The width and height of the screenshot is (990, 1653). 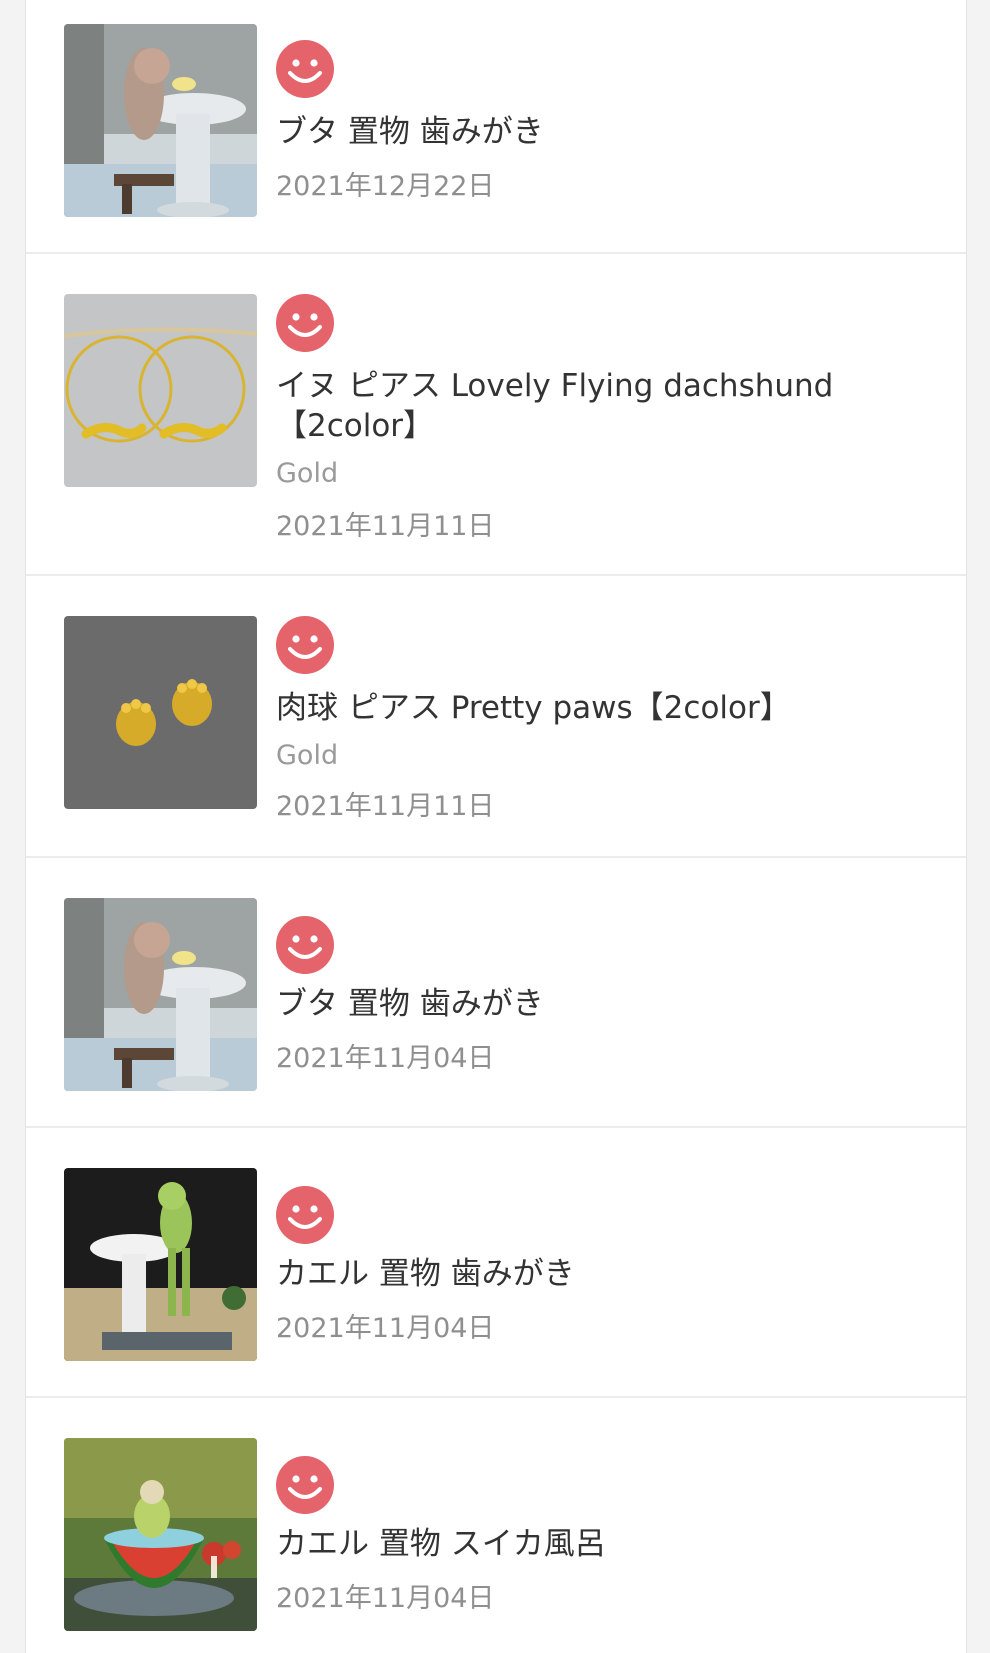 What do you see at coordinates (385, 186) in the screenshot?
I see `purchase-date: 2021年12月22日` at bounding box center [385, 186].